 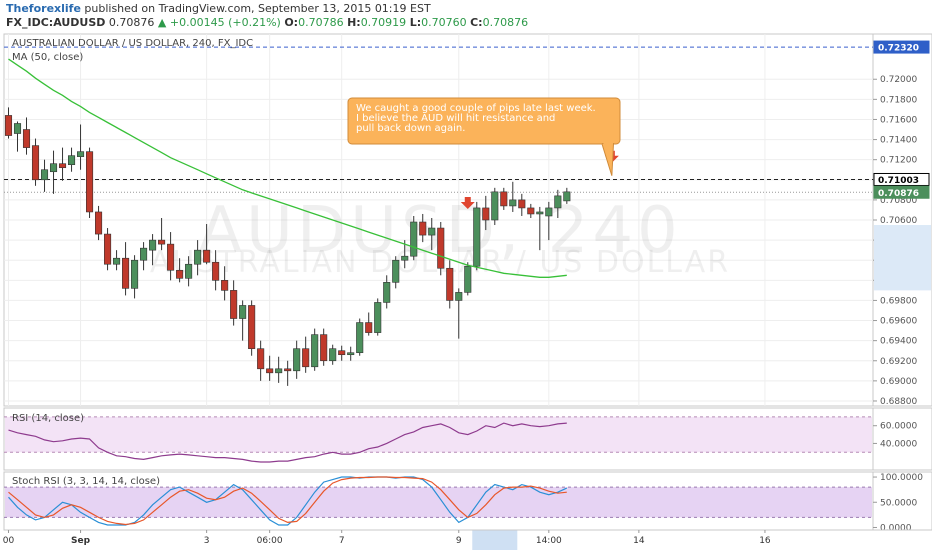 I want to click on y-tick-label: 0.69600, so click(x=898, y=322).